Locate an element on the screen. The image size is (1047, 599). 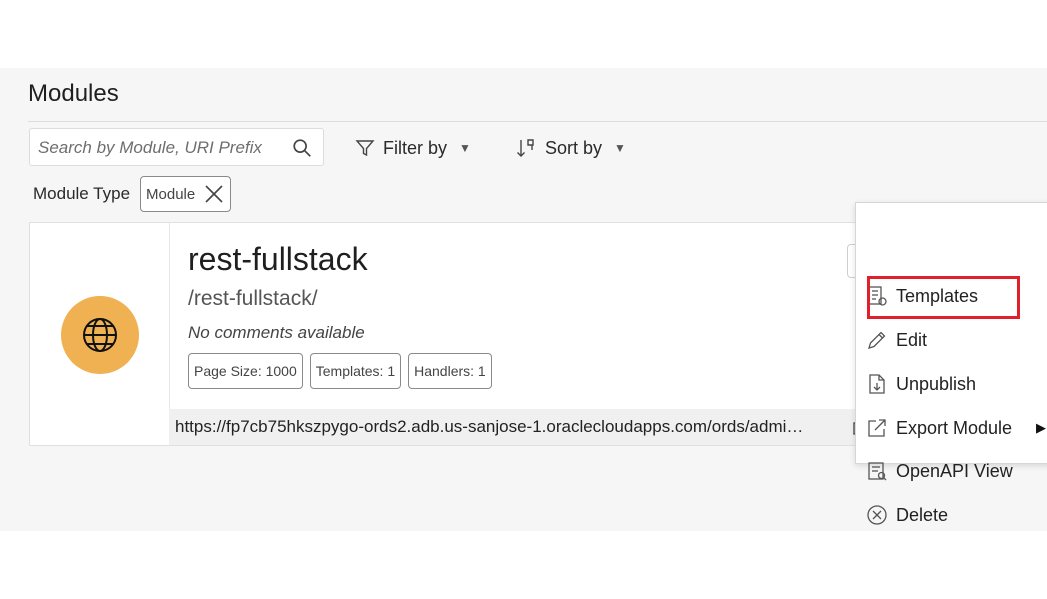
menu-item-label: Edit is located at coordinates (912, 339).